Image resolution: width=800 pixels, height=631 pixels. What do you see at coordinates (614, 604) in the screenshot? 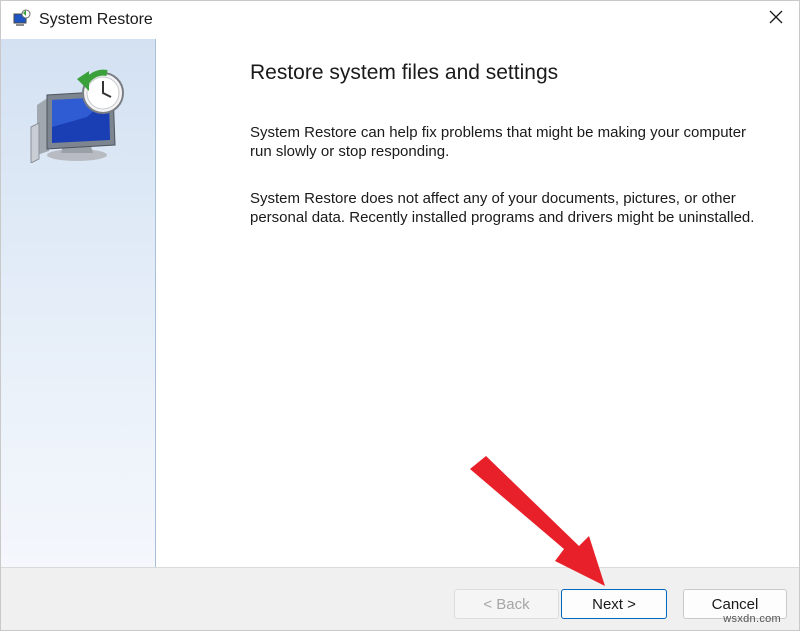
I see `next-button: Next >` at bounding box center [614, 604].